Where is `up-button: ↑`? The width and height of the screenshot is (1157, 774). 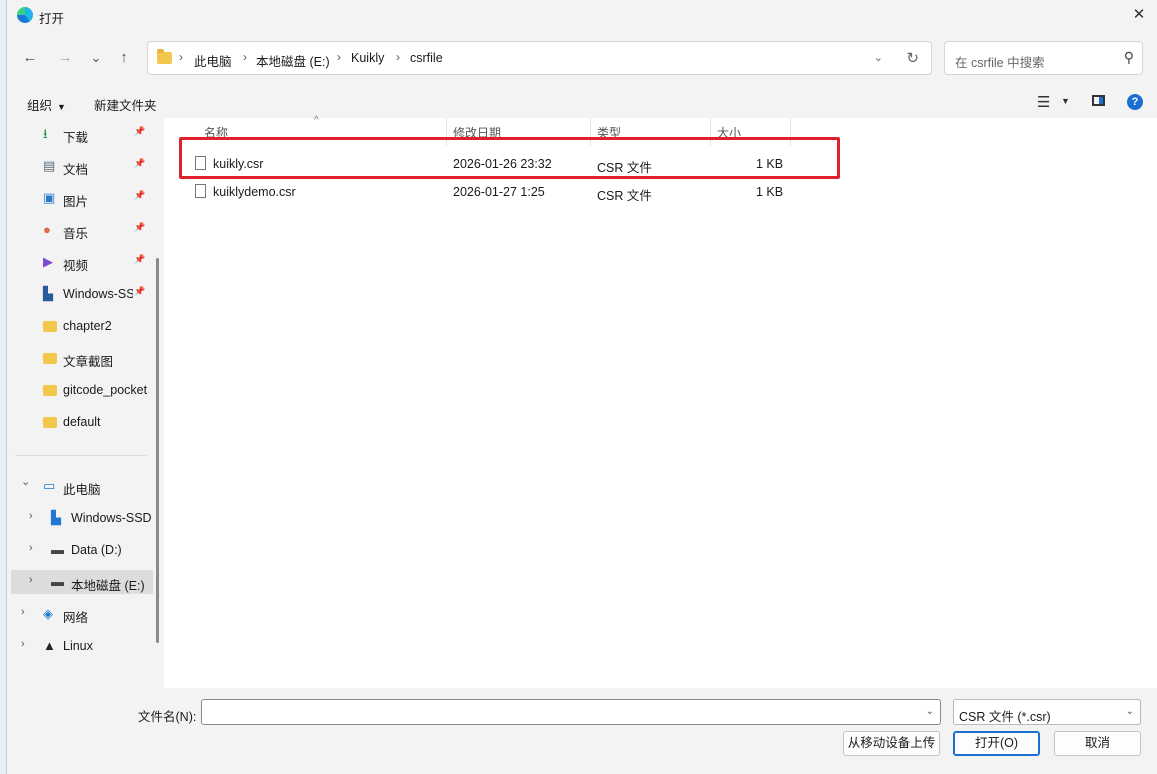
up-button: ↑ is located at coordinates (124, 58).